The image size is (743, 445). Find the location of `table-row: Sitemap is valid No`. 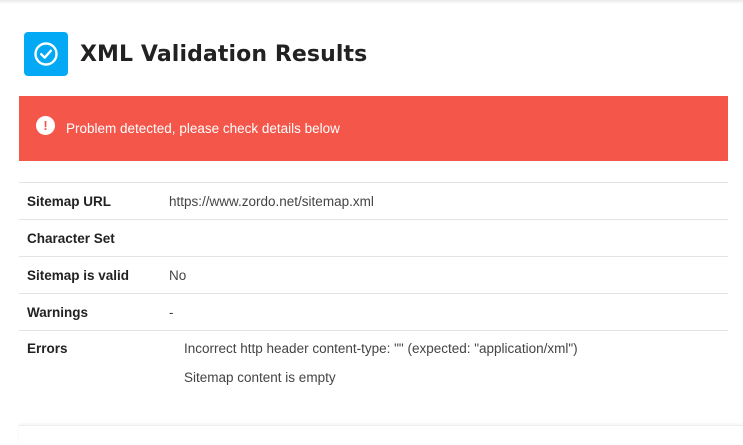

table-row: Sitemap is valid No is located at coordinates (373, 275).